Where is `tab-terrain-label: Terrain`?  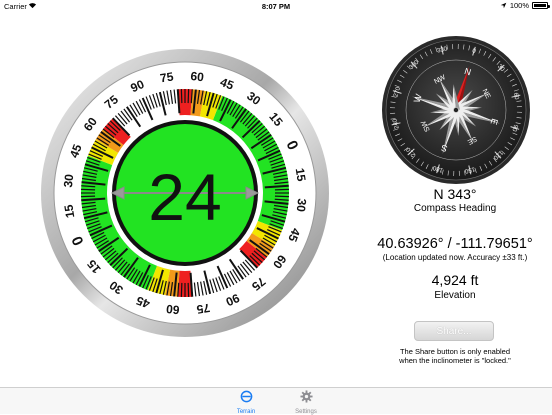
tab-terrain-label: Terrain is located at coordinates (246, 412).